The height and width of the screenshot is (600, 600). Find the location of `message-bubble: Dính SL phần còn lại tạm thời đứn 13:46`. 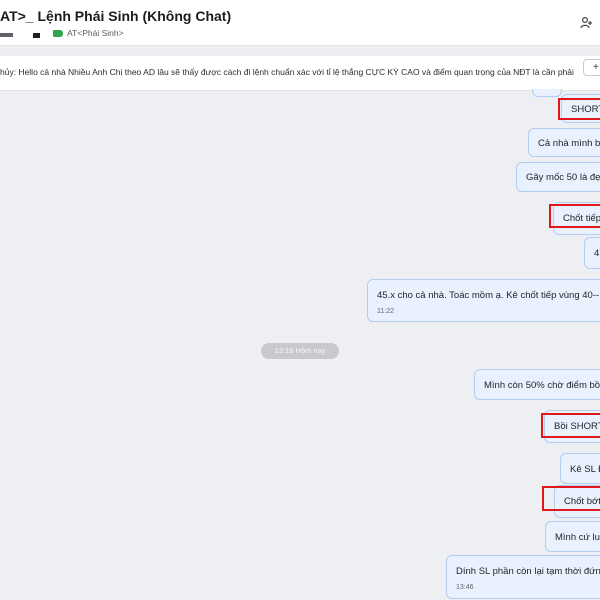

message-bubble: Dính SL phần còn lại tạm thời đứn 13:46 is located at coordinates (523, 577).